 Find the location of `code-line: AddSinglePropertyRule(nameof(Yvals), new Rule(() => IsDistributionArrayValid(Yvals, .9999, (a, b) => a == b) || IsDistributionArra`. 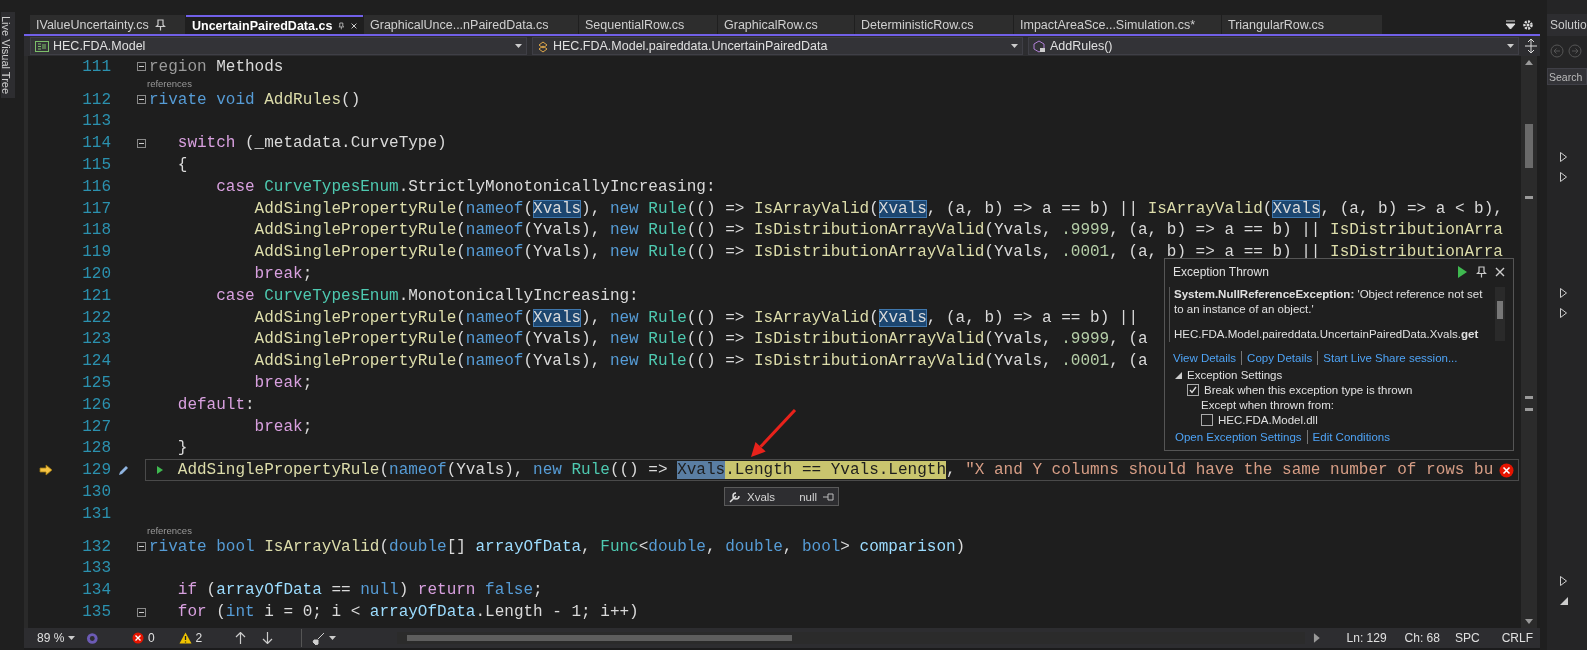

code-line: AddSinglePropertyRule(nameof(Yvals), new Rule(() => IsDistributionArrayValid(Yvals, .9999, (a, b) => a == b) || IsDistributionArra is located at coordinates (878, 230).